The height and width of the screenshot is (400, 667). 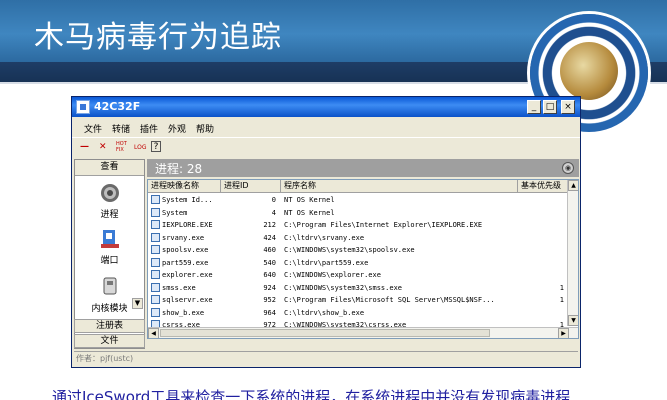 I want to click on cell-image-name: sqlservr.exe, so click(x=187, y=300).